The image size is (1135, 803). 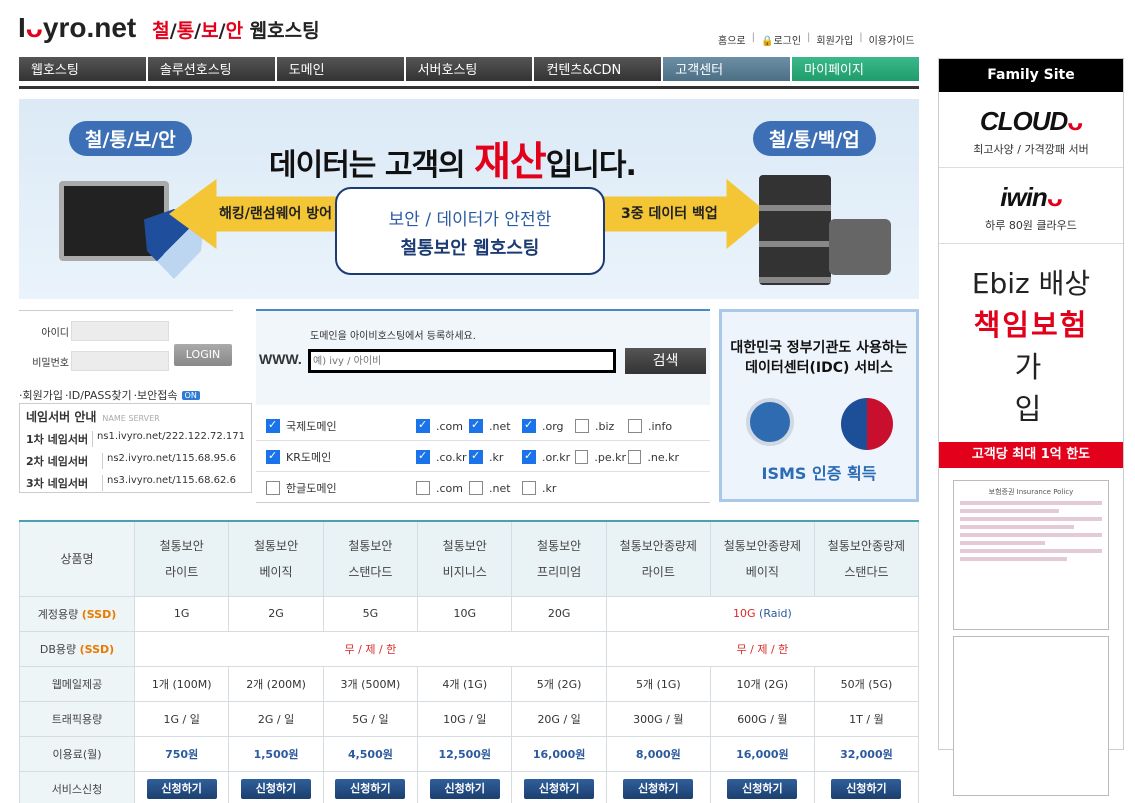 I want to click on isms-banner: 대한민국 정부기관도 사용하는 데이터센터(IDC) 서비스 ISMS 인증 획득, so click(x=819, y=405).